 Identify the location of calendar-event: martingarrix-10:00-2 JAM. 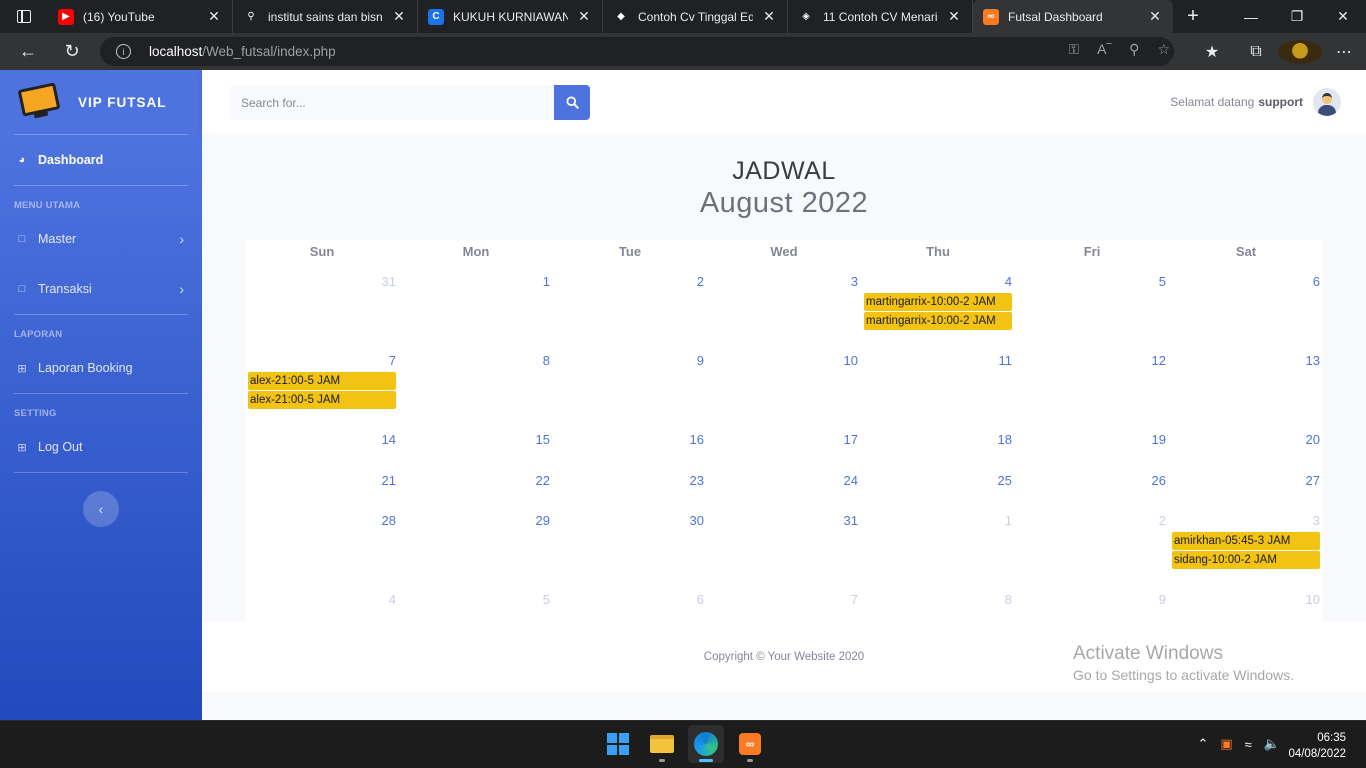
(938, 302).